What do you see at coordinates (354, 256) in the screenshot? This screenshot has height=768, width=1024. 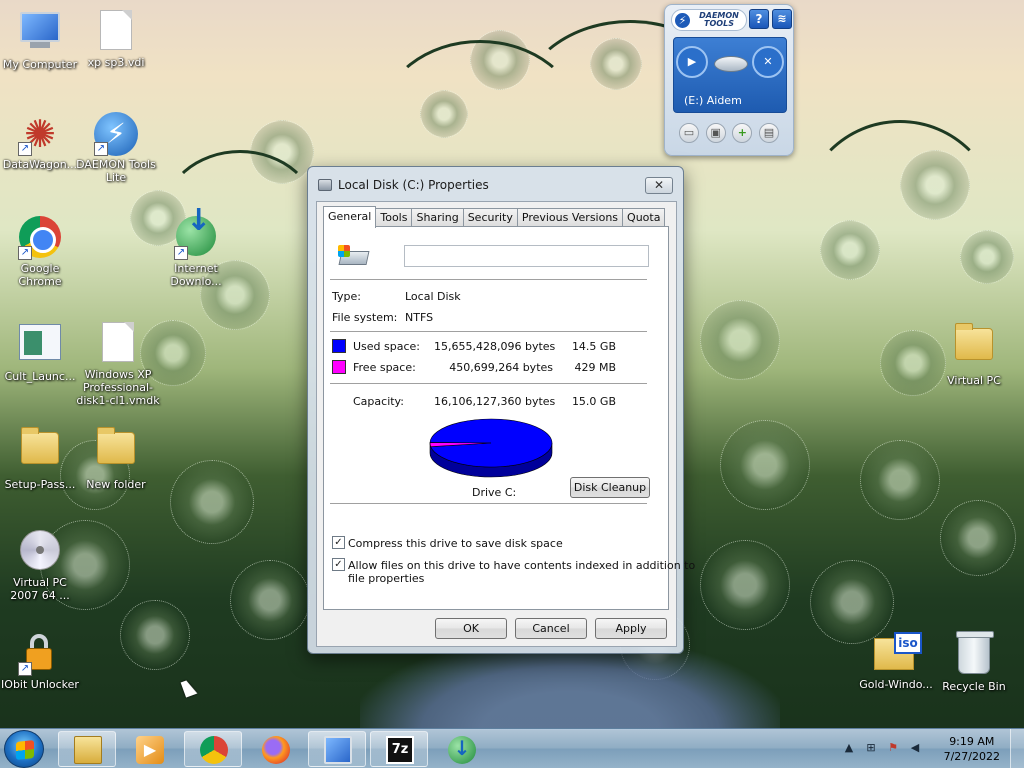 I see `hard-drive-icon` at bounding box center [354, 256].